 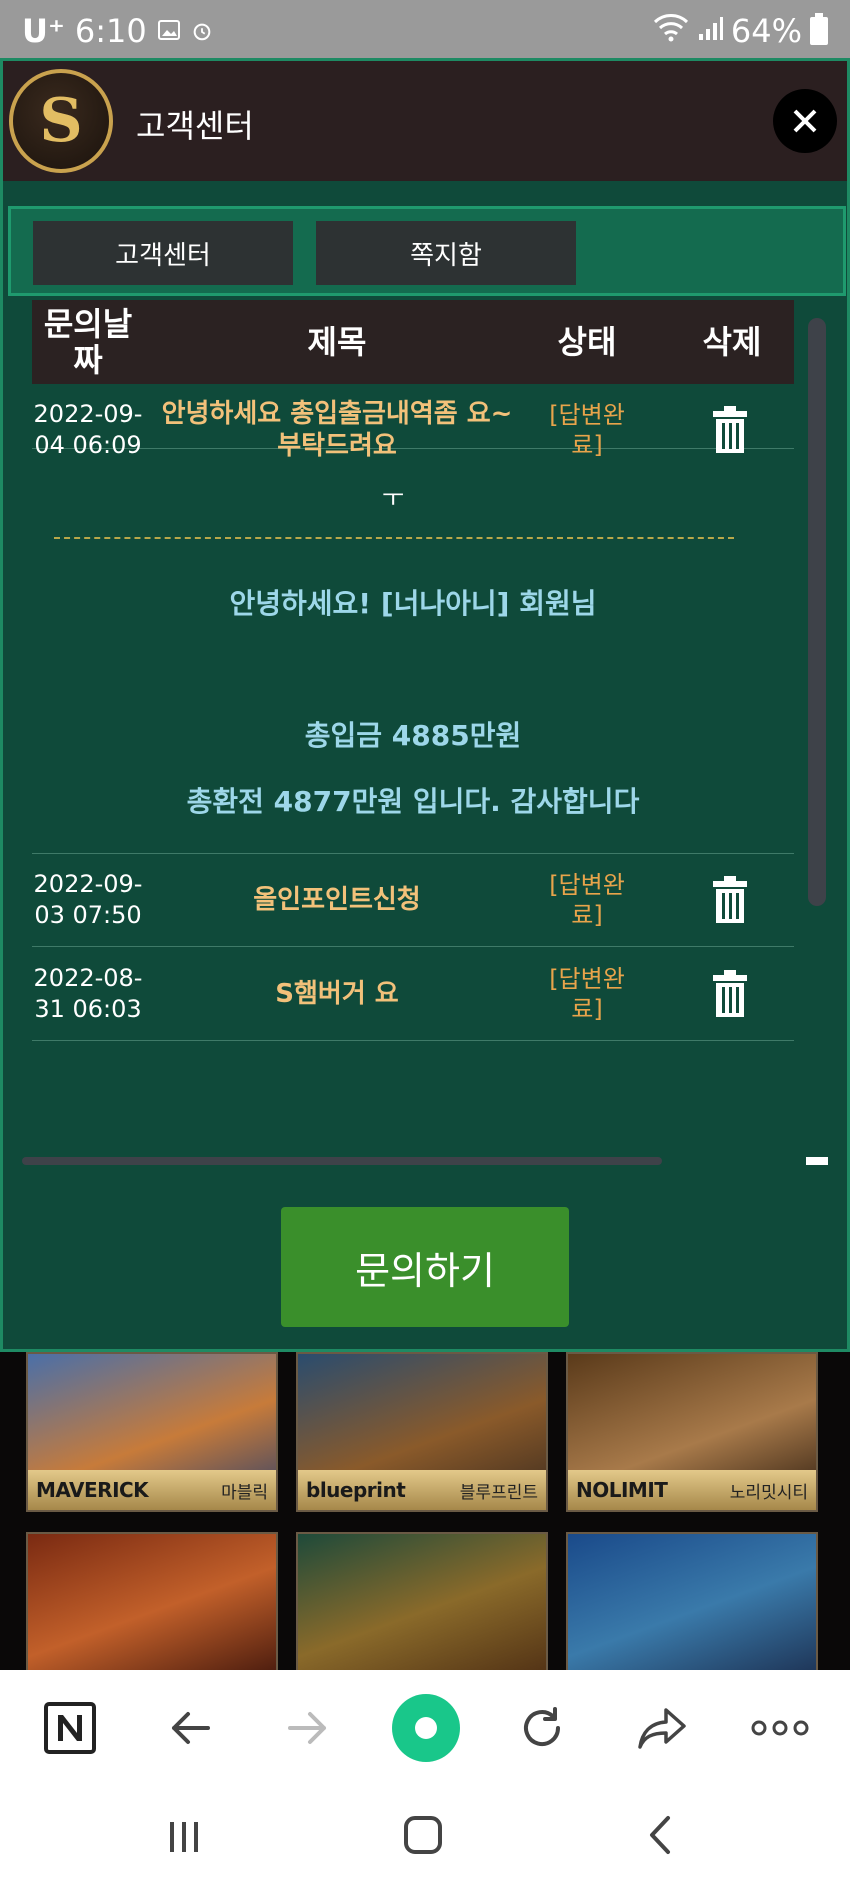 I want to click on scroll-indicator, so click(x=817, y=1161).